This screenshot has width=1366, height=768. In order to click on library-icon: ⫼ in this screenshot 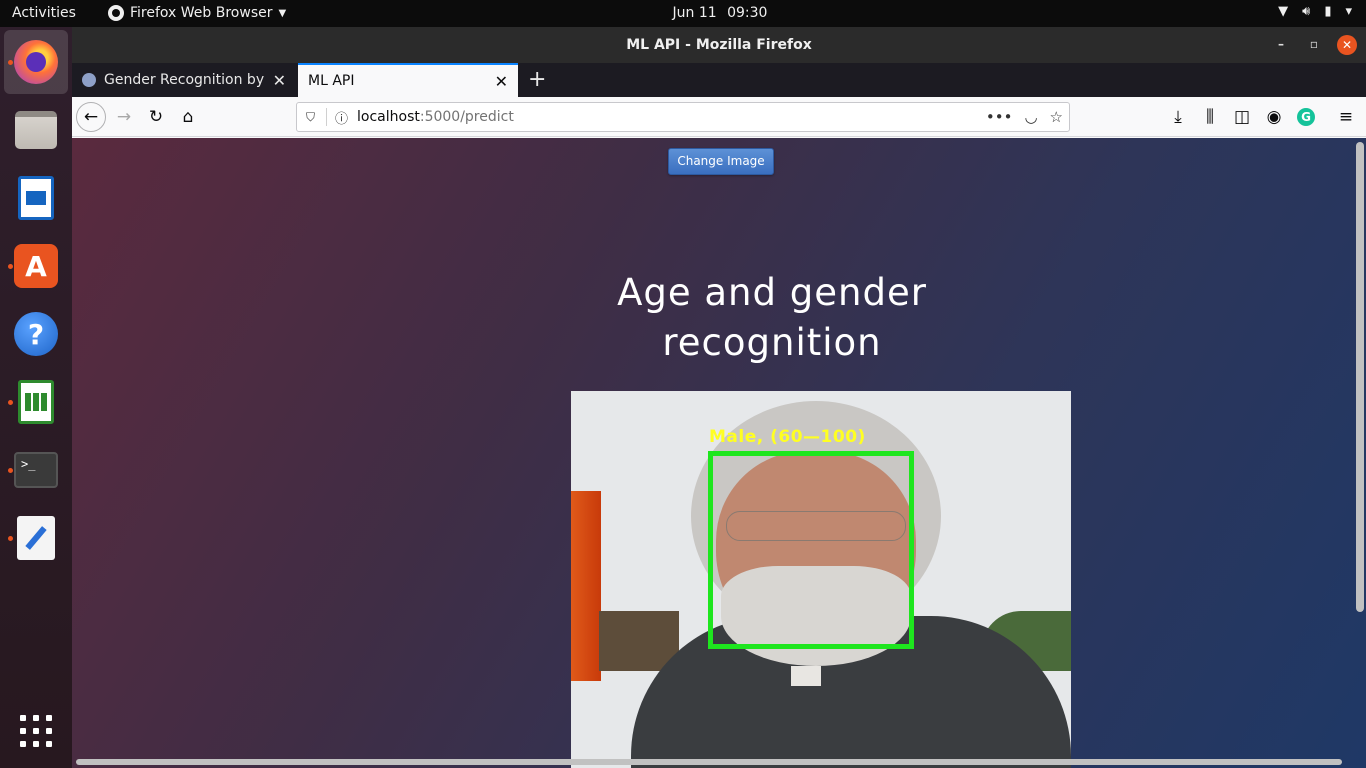, I will do `click(1210, 117)`.